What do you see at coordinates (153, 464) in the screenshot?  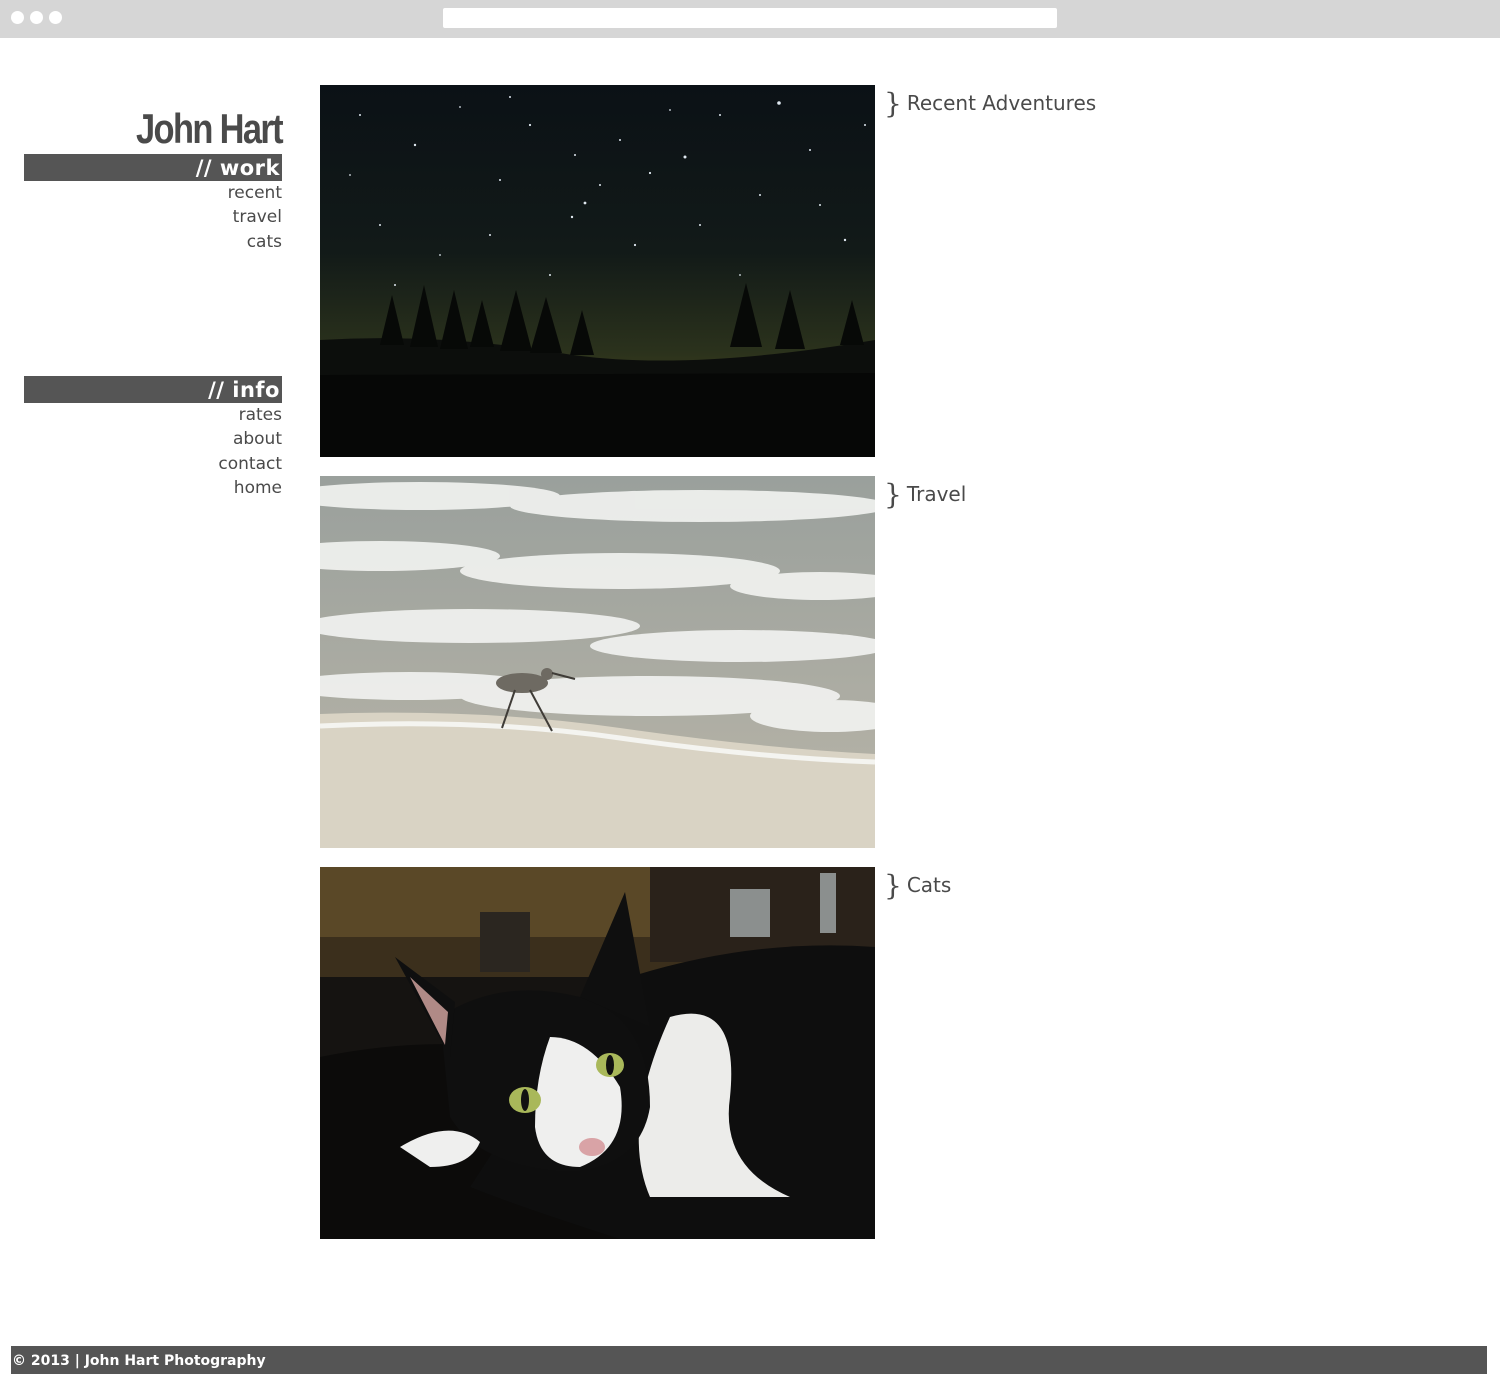 I see `nav-link-contact: contact` at bounding box center [153, 464].